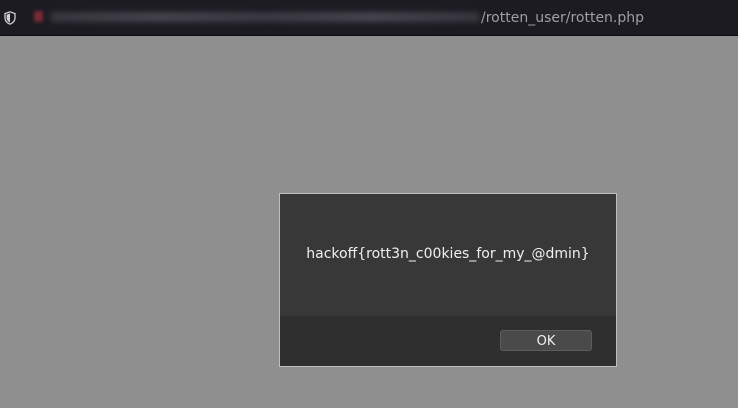 Image resolution: width=738 pixels, height=408 pixels. What do you see at coordinates (38, 16) in the screenshot?
I see `connection-icon` at bounding box center [38, 16].